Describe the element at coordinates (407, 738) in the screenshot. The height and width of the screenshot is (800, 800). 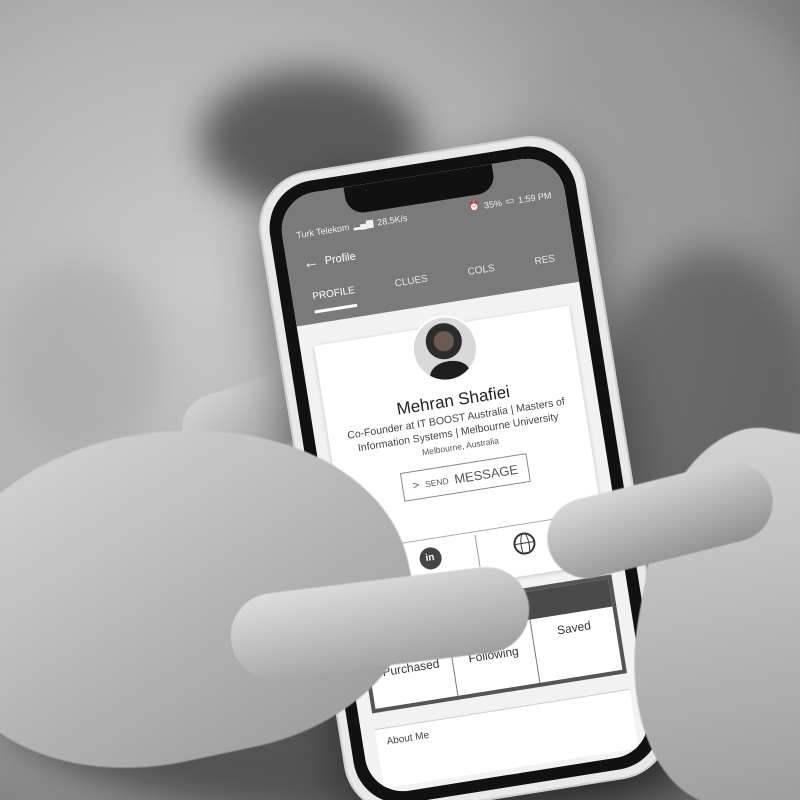
I see `about-me-title: About Me` at that location.